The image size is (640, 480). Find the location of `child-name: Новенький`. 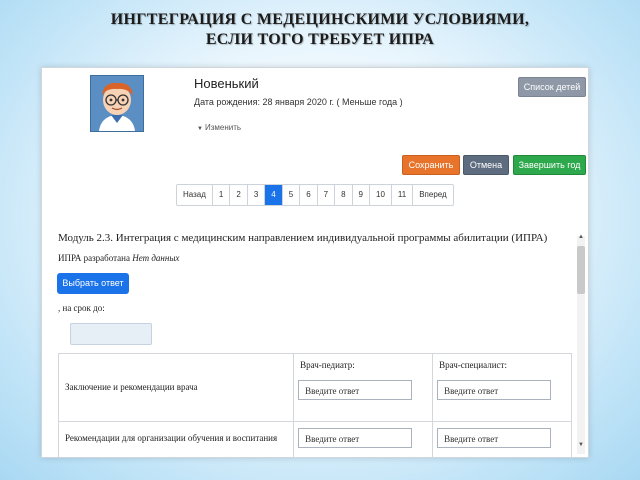

child-name: Новенький is located at coordinates (226, 83).